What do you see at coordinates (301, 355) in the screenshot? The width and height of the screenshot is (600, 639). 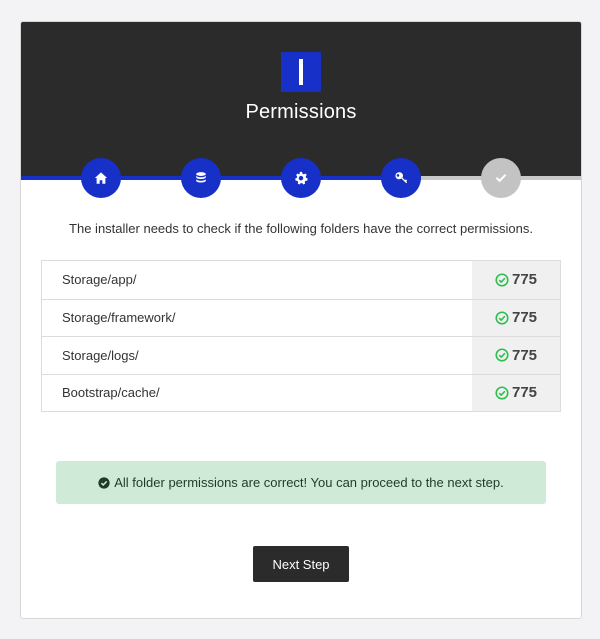 I see `table-row: Storage/logs/ 775` at bounding box center [301, 355].